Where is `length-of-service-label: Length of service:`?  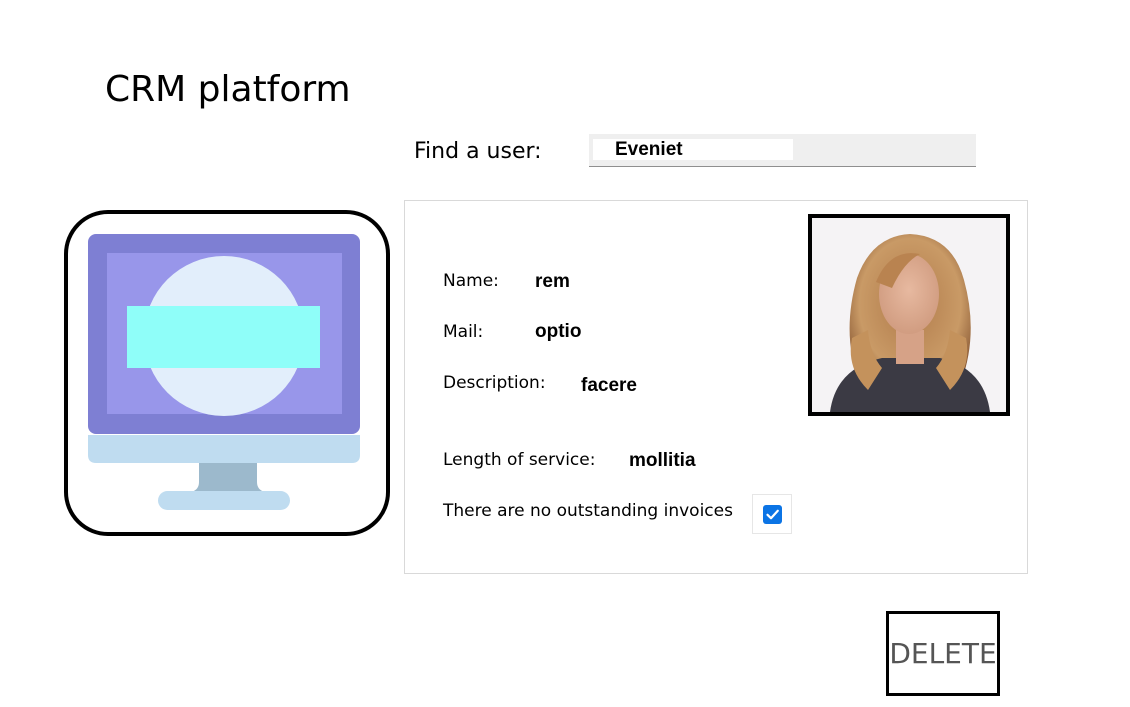 length-of-service-label: Length of service: is located at coordinates (519, 460).